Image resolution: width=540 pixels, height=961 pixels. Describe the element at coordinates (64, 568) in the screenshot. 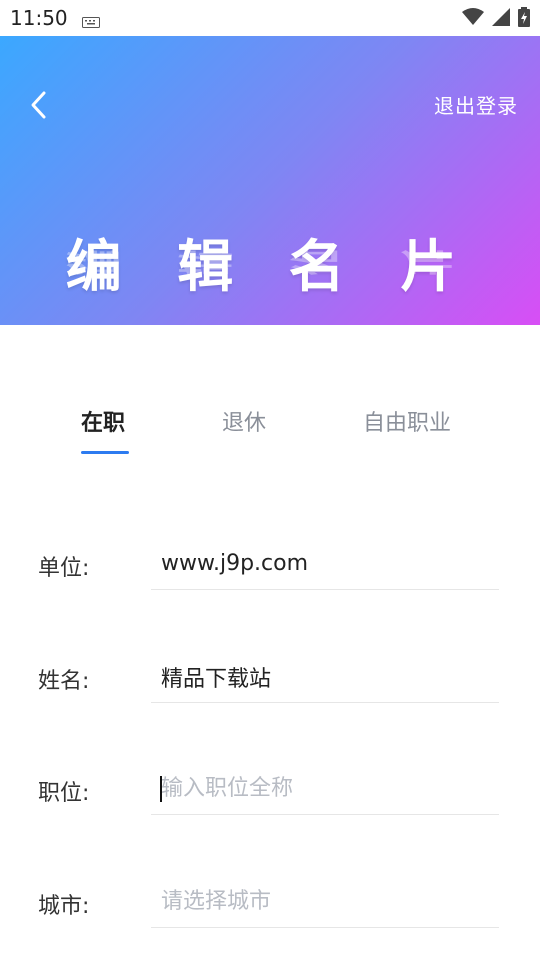

I see `company-label: 单位:` at that location.